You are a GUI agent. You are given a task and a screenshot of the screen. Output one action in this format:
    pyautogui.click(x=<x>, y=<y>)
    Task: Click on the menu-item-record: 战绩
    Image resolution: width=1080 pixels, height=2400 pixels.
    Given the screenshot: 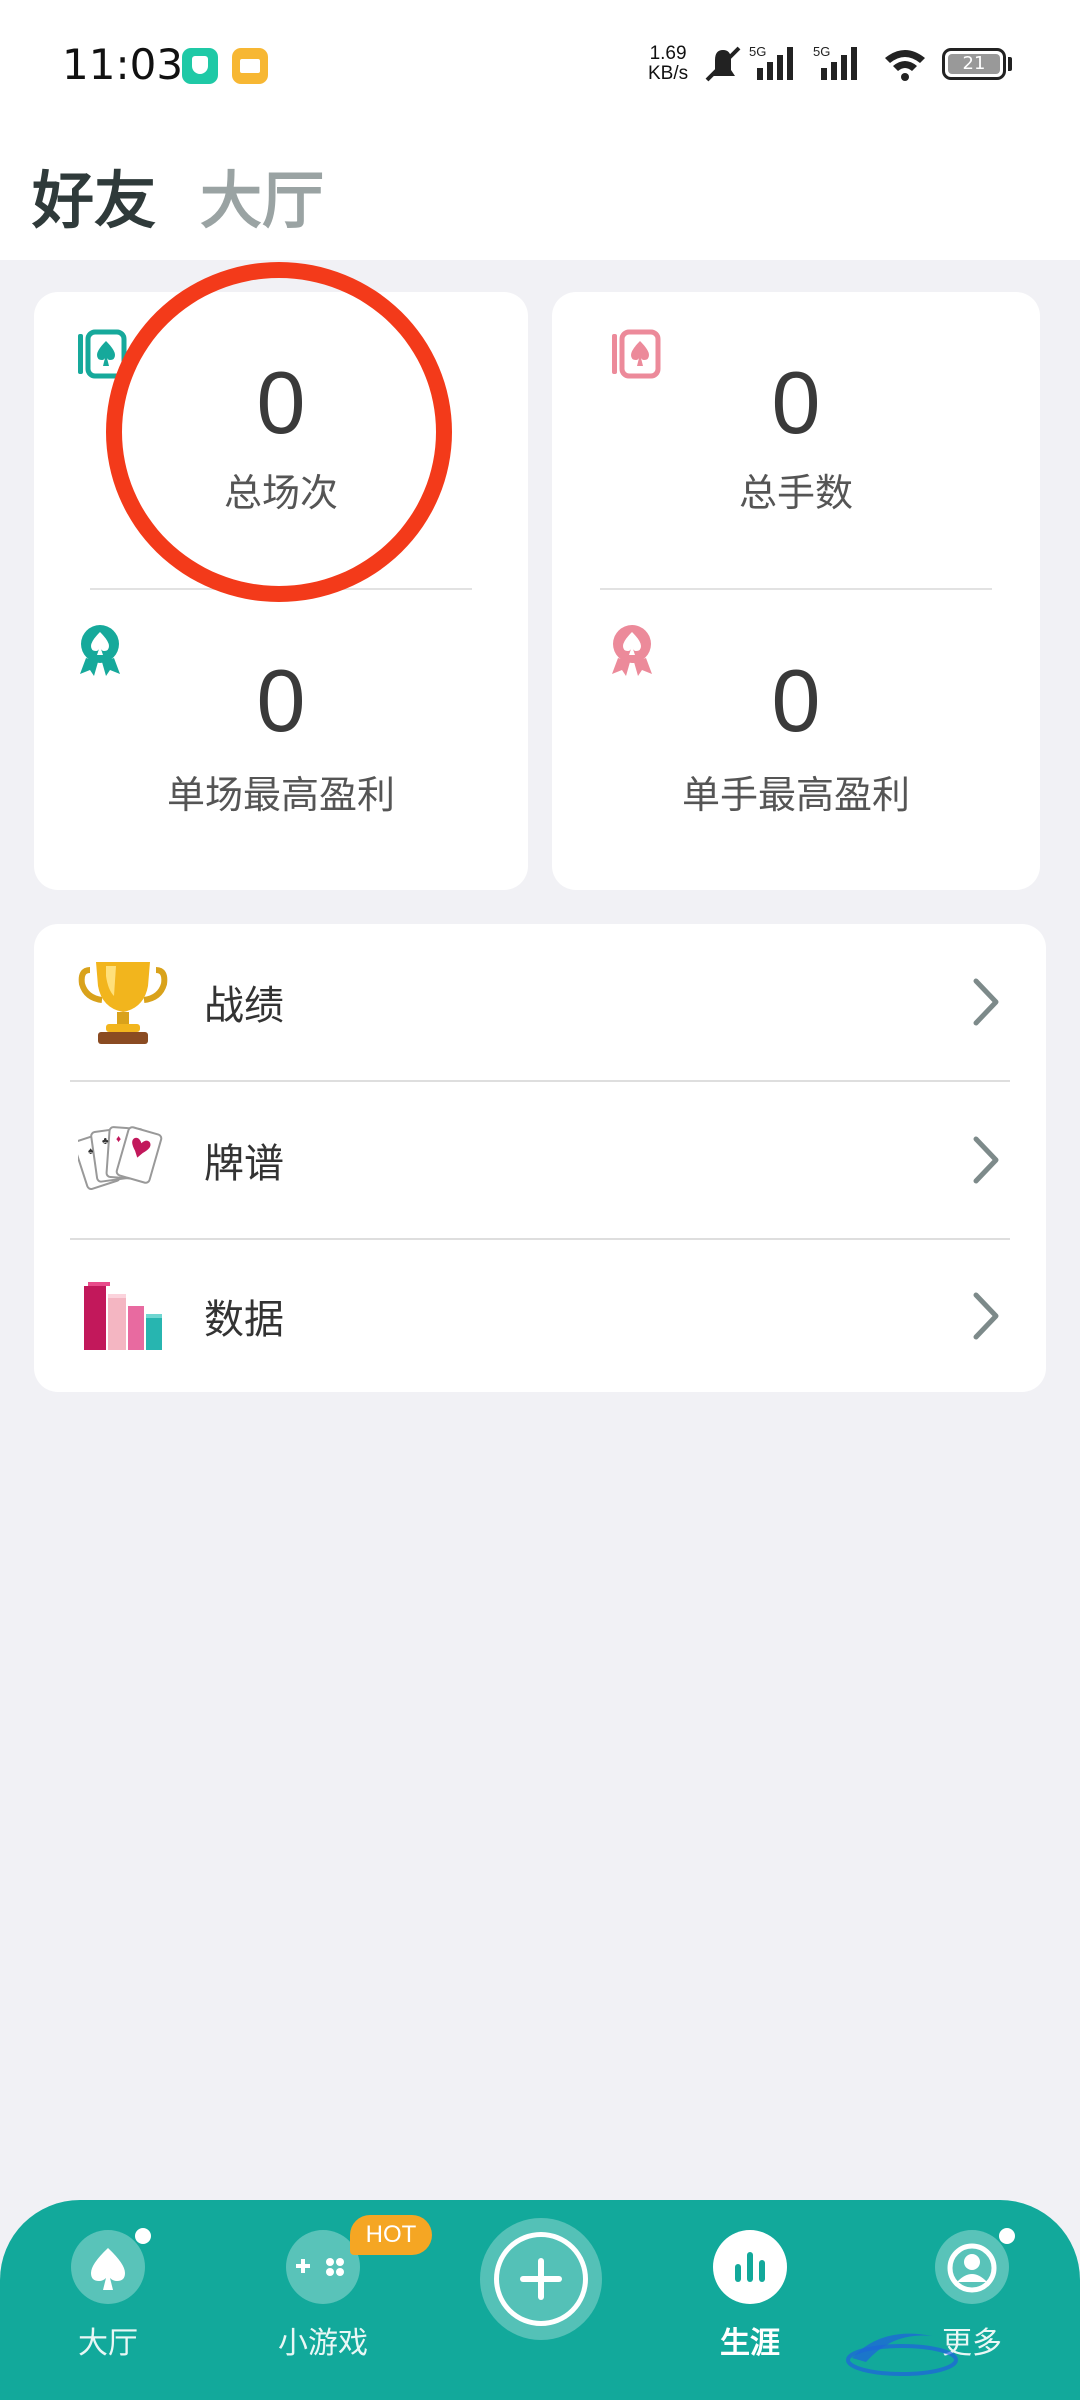 What is the action you would take?
    pyautogui.click(x=540, y=1002)
    